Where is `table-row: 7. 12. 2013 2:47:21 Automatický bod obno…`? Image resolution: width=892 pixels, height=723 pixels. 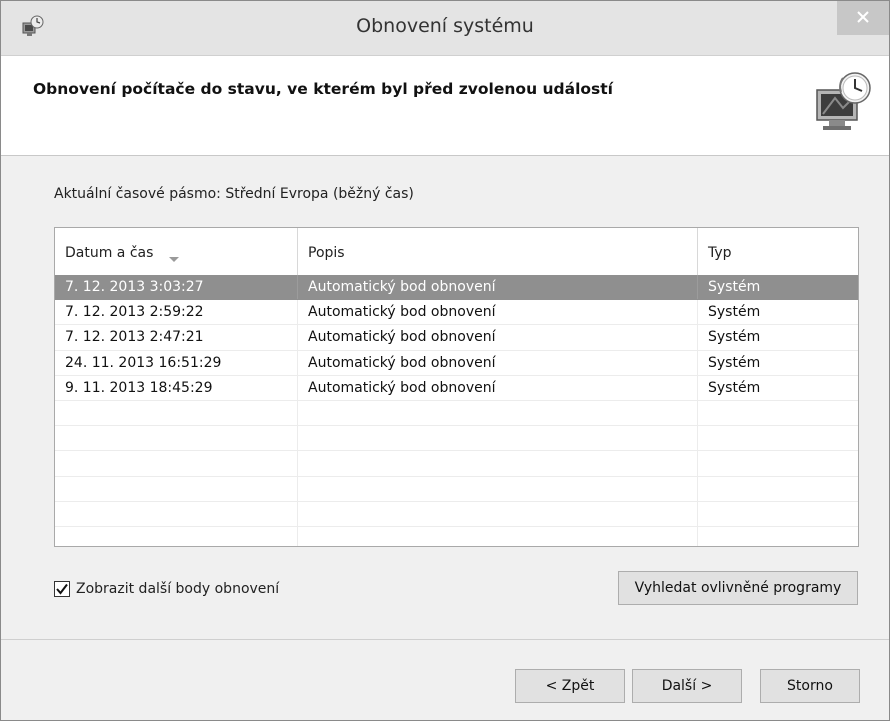
table-row: 7. 12. 2013 2:47:21 Automatický bod obno… is located at coordinates (456, 338).